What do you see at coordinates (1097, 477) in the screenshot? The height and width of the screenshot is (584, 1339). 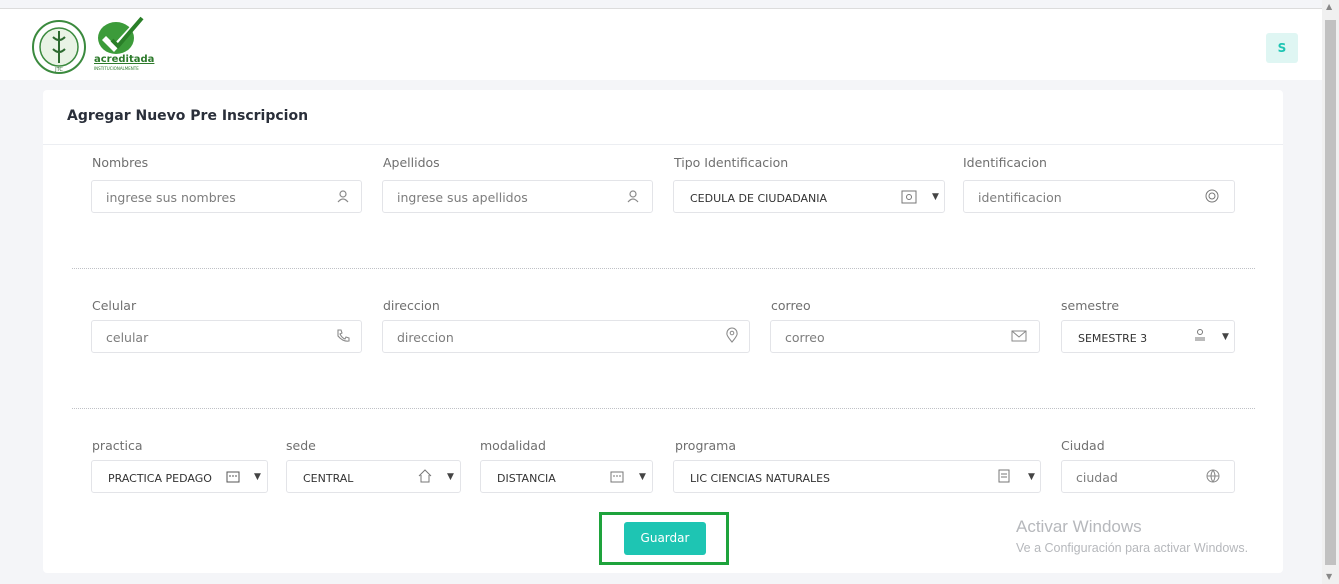 I see `ciudad-placeholder: ciudad` at bounding box center [1097, 477].